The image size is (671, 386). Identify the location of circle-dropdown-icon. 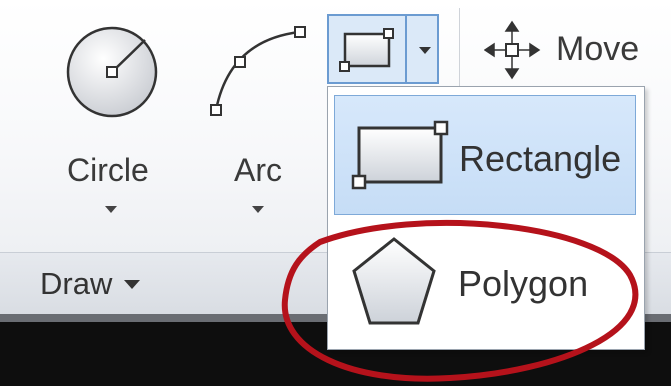
(111, 209).